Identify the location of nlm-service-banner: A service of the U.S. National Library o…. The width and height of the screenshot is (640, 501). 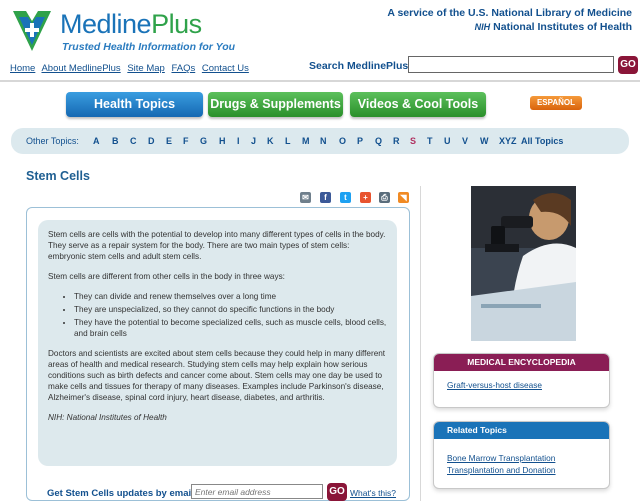
(509, 20).